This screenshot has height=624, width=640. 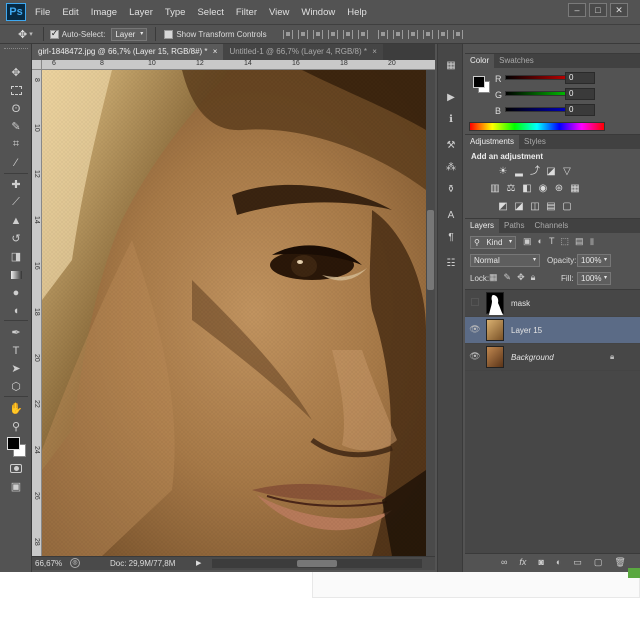 I want to click on new-layer-icon: ▢, so click(x=598, y=562).